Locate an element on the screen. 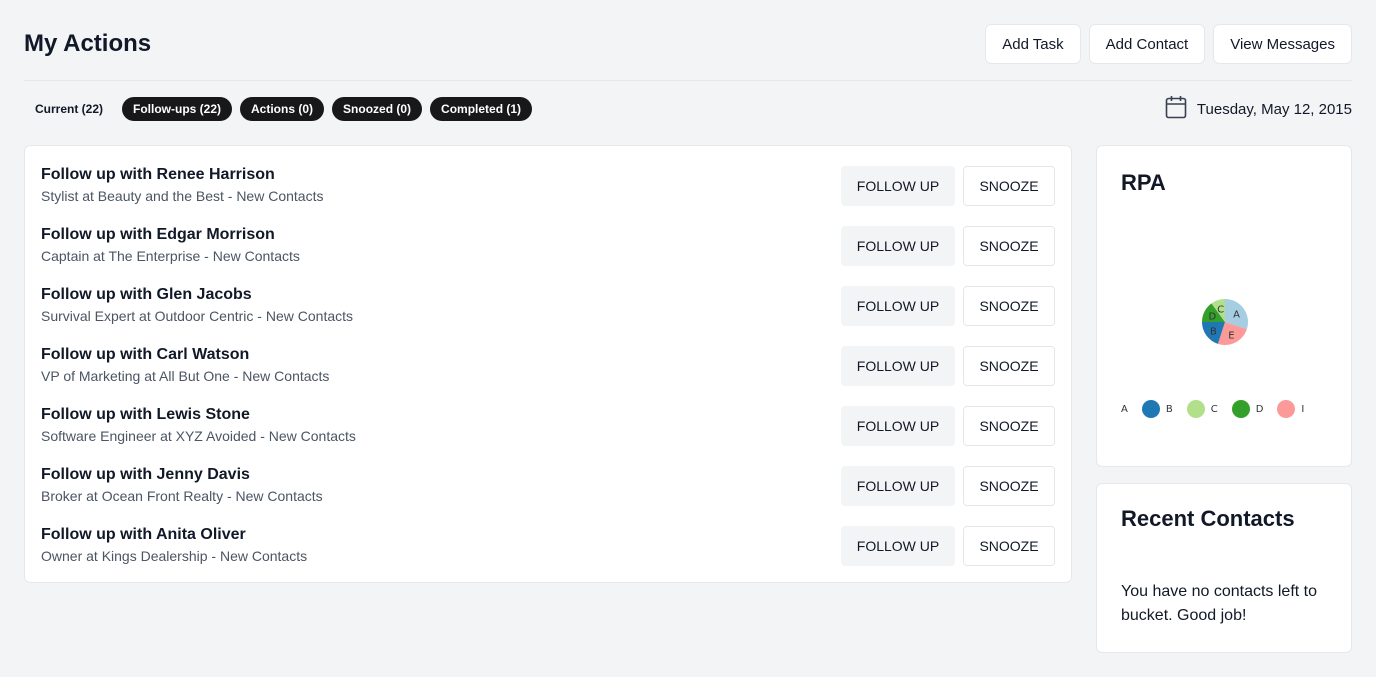 This screenshot has height=677, width=1376. action-title: Follow up with Anita Oliver is located at coordinates (143, 534).